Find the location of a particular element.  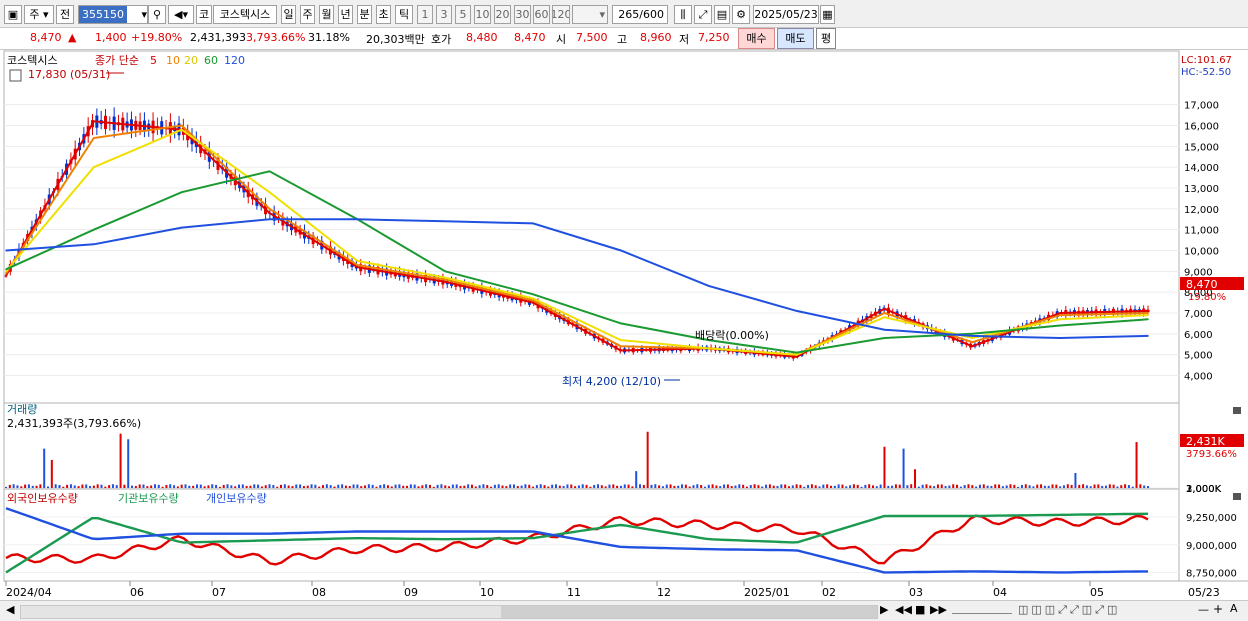

interval-button-7: 120 is located at coordinates (561, 14).